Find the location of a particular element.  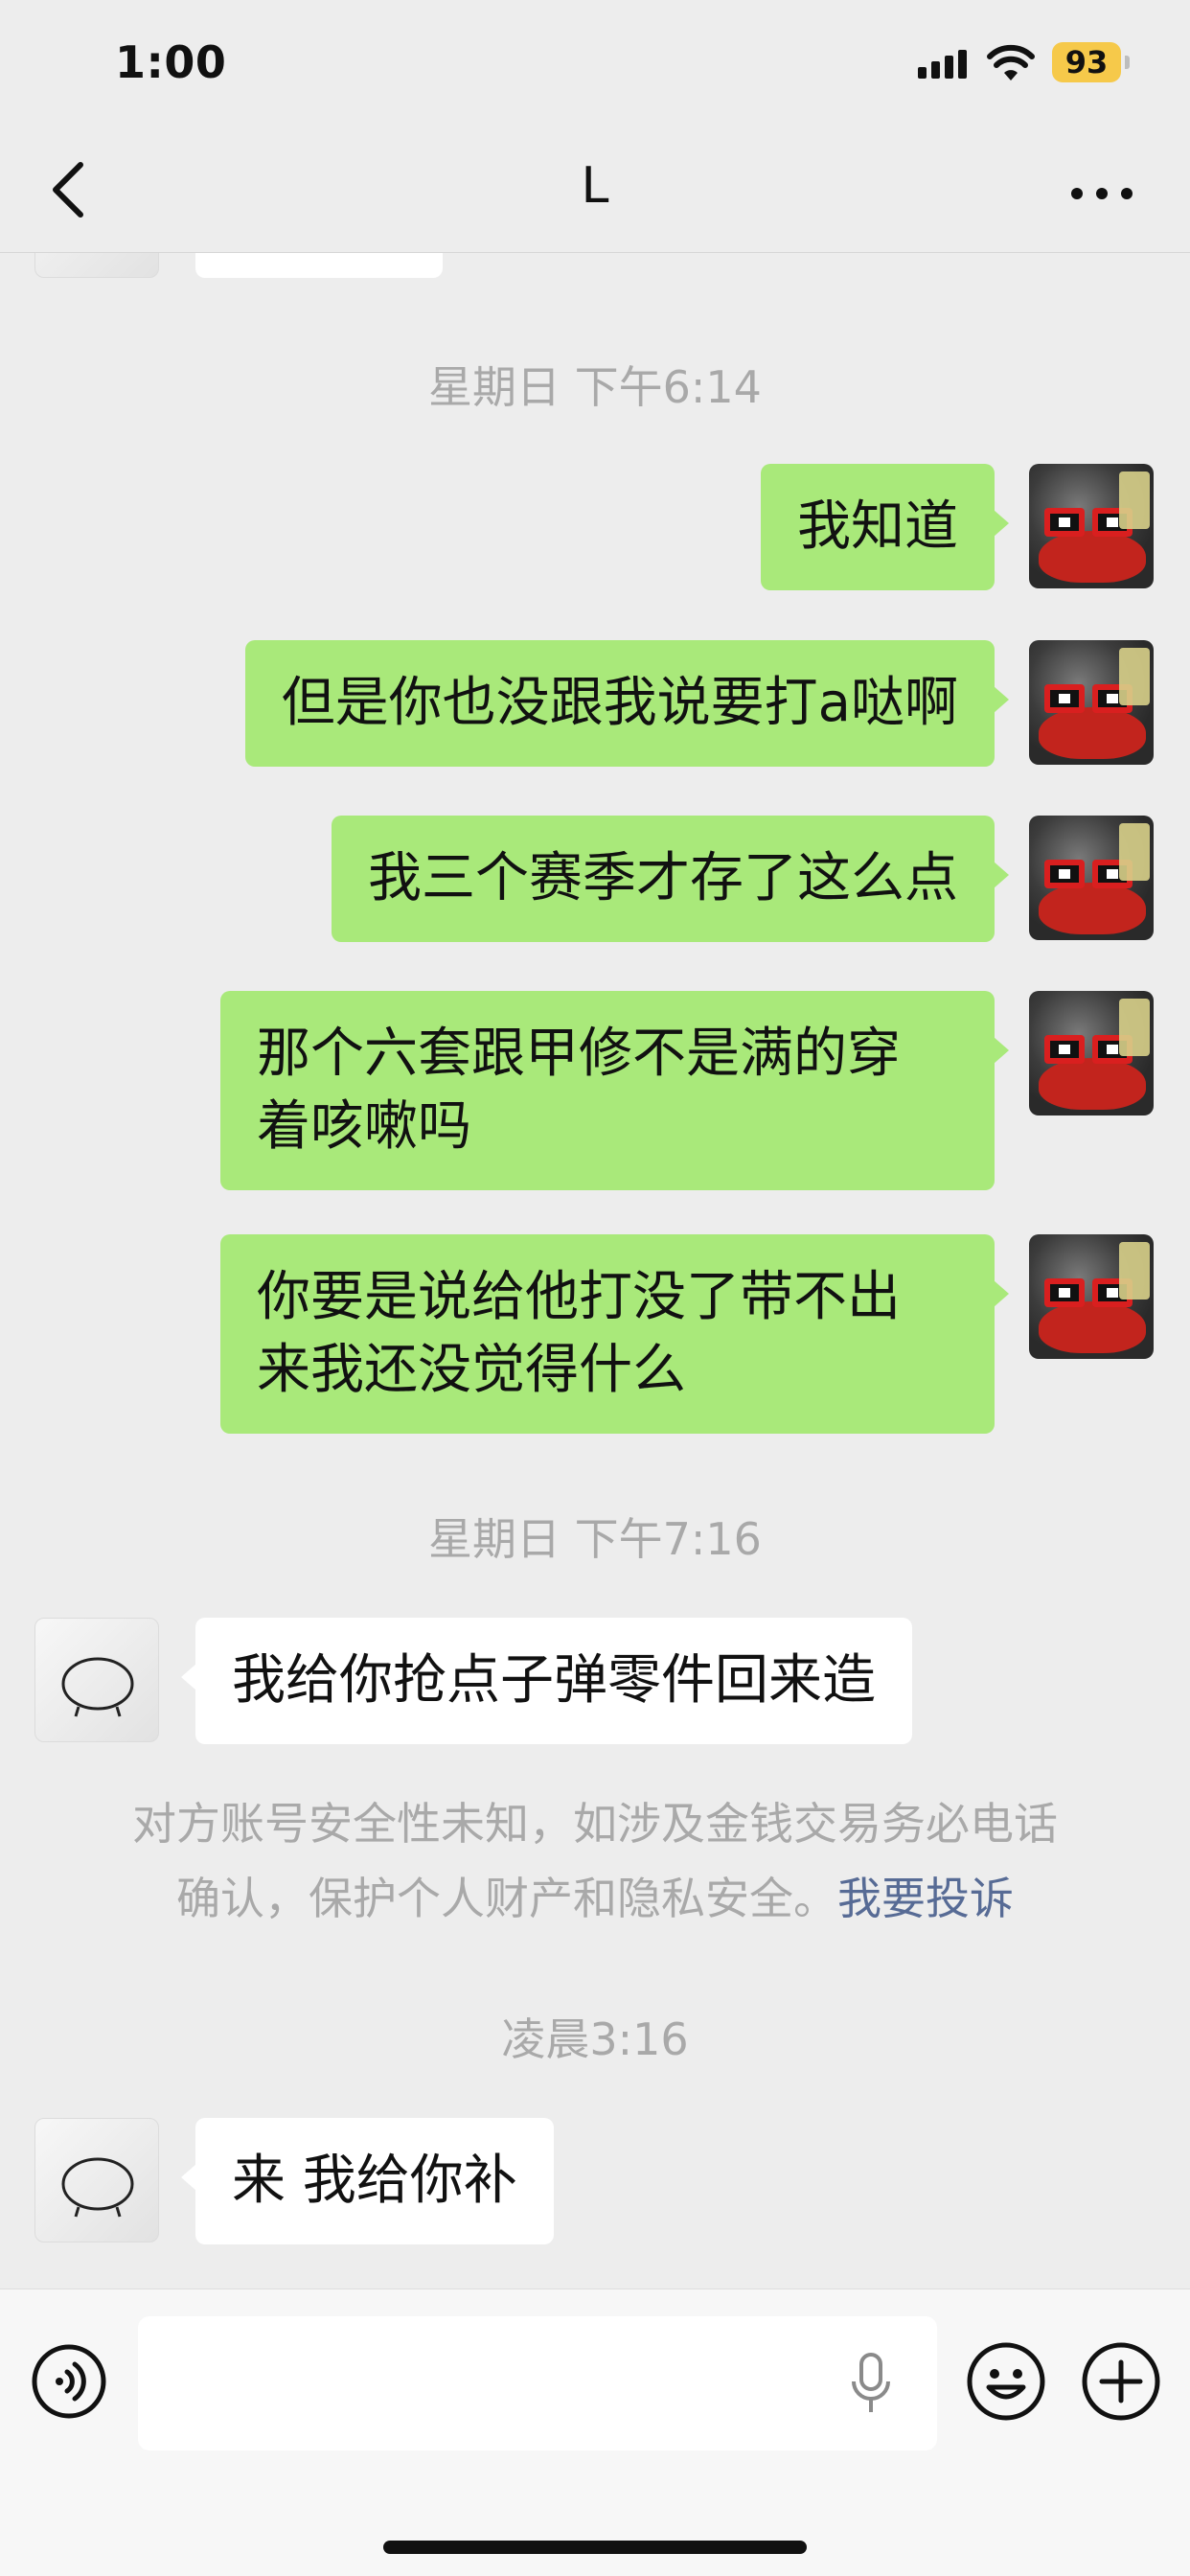

chat-header: L is located at coordinates (595, 189).